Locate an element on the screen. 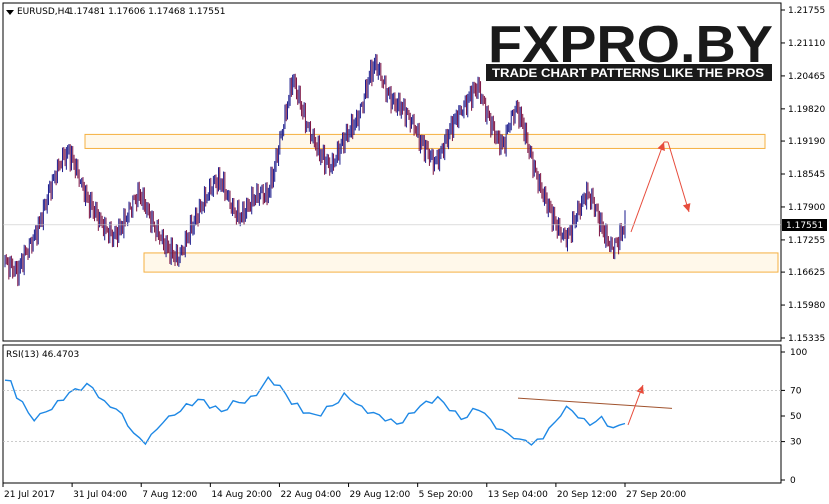 This screenshot has height=504, width=829. price-tick-label: 1.21755 is located at coordinates (806, 11).